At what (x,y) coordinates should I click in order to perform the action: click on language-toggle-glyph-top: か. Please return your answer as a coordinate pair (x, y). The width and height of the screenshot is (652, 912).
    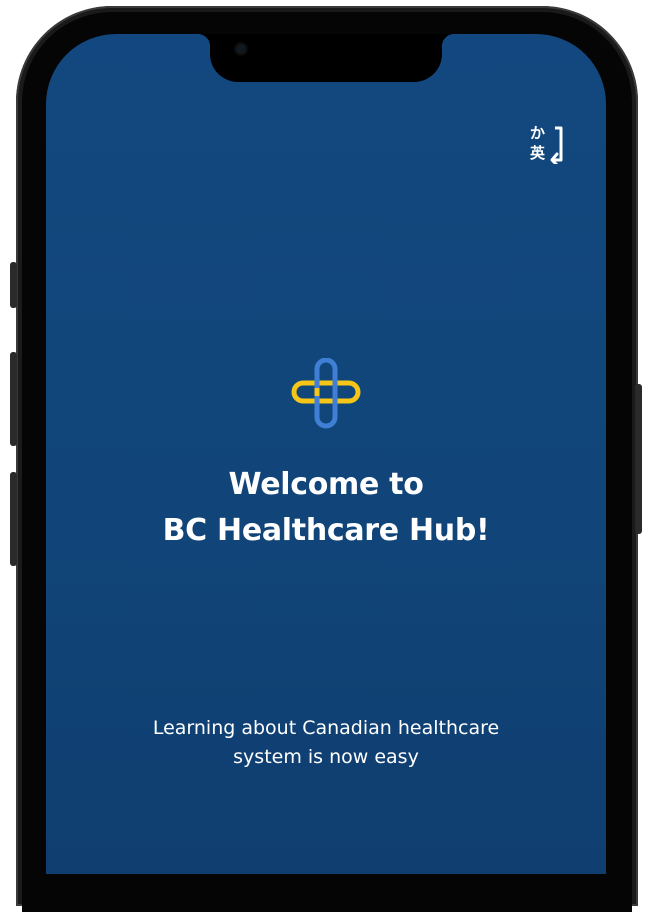
    Looking at the image, I should click on (538, 133).